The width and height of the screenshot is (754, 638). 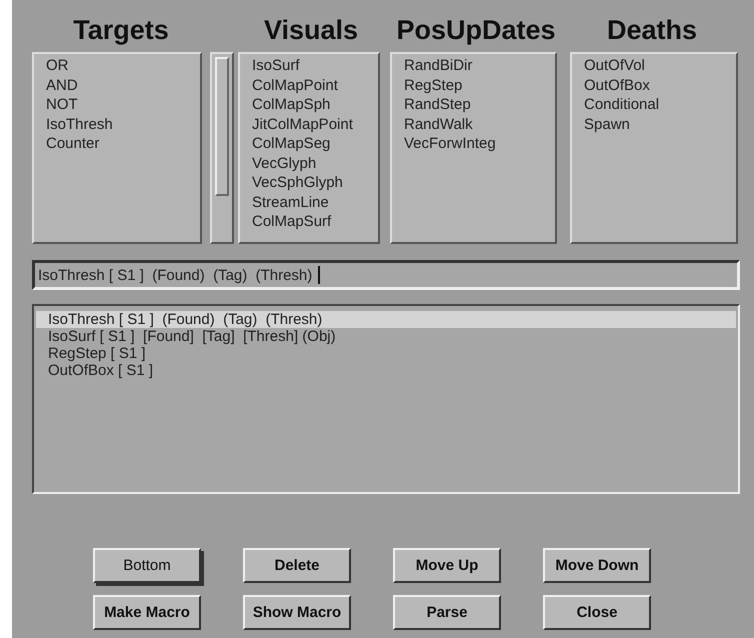 What do you see at coordinates (315, 222) in the screenshot?
I see `list-item: ColMapSurf` at bounding box center [315, 222].